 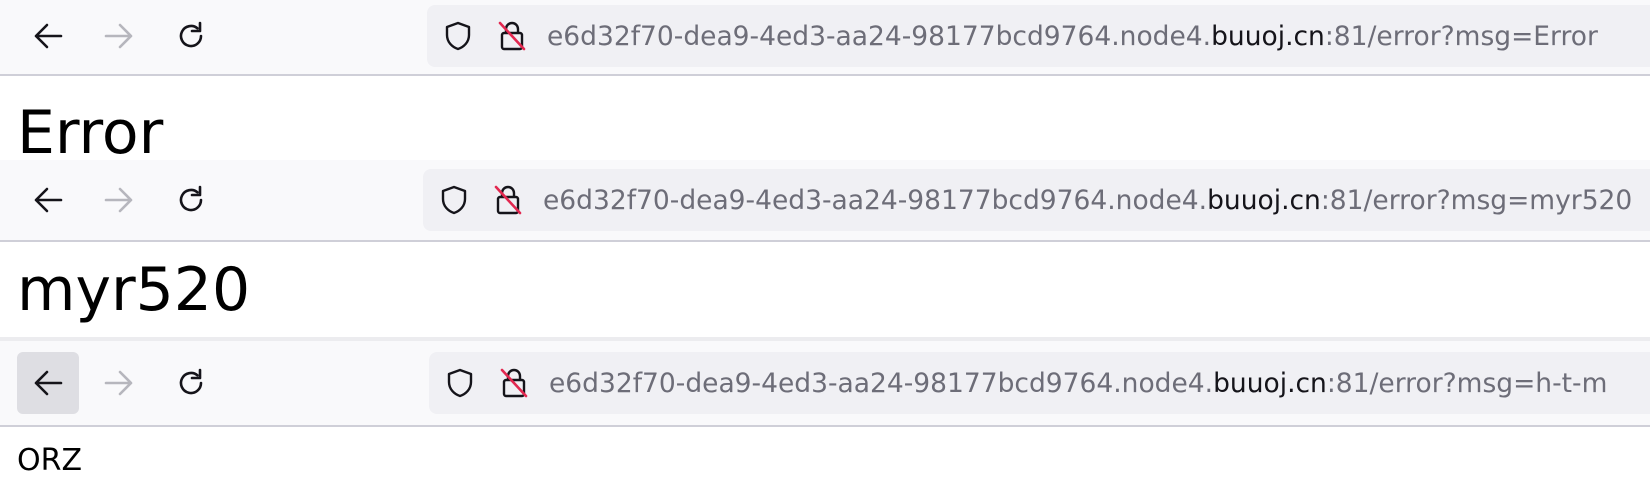 What do you see at coordinates (134, 290) in the screenshot?
I see `page-heading: myr520` at bounding box center [134, 290].